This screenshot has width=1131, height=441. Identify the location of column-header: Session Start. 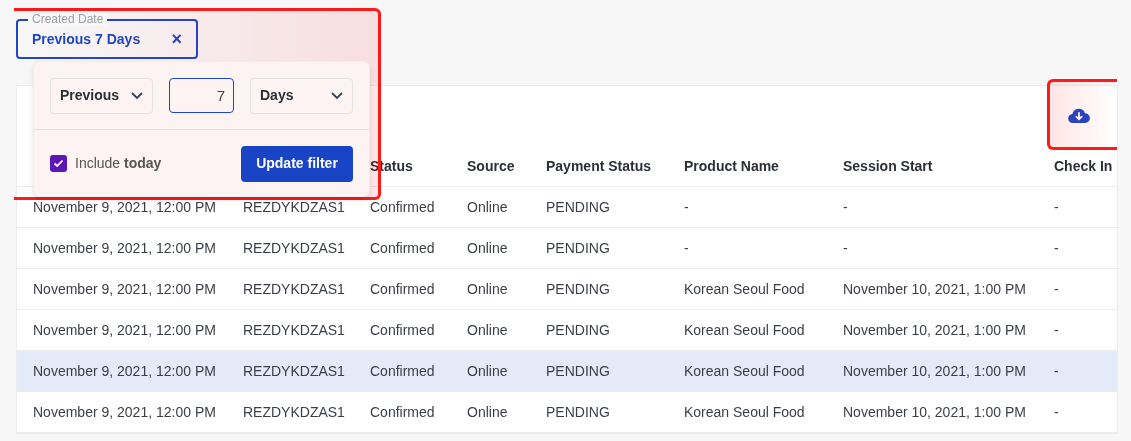
(888, 166).